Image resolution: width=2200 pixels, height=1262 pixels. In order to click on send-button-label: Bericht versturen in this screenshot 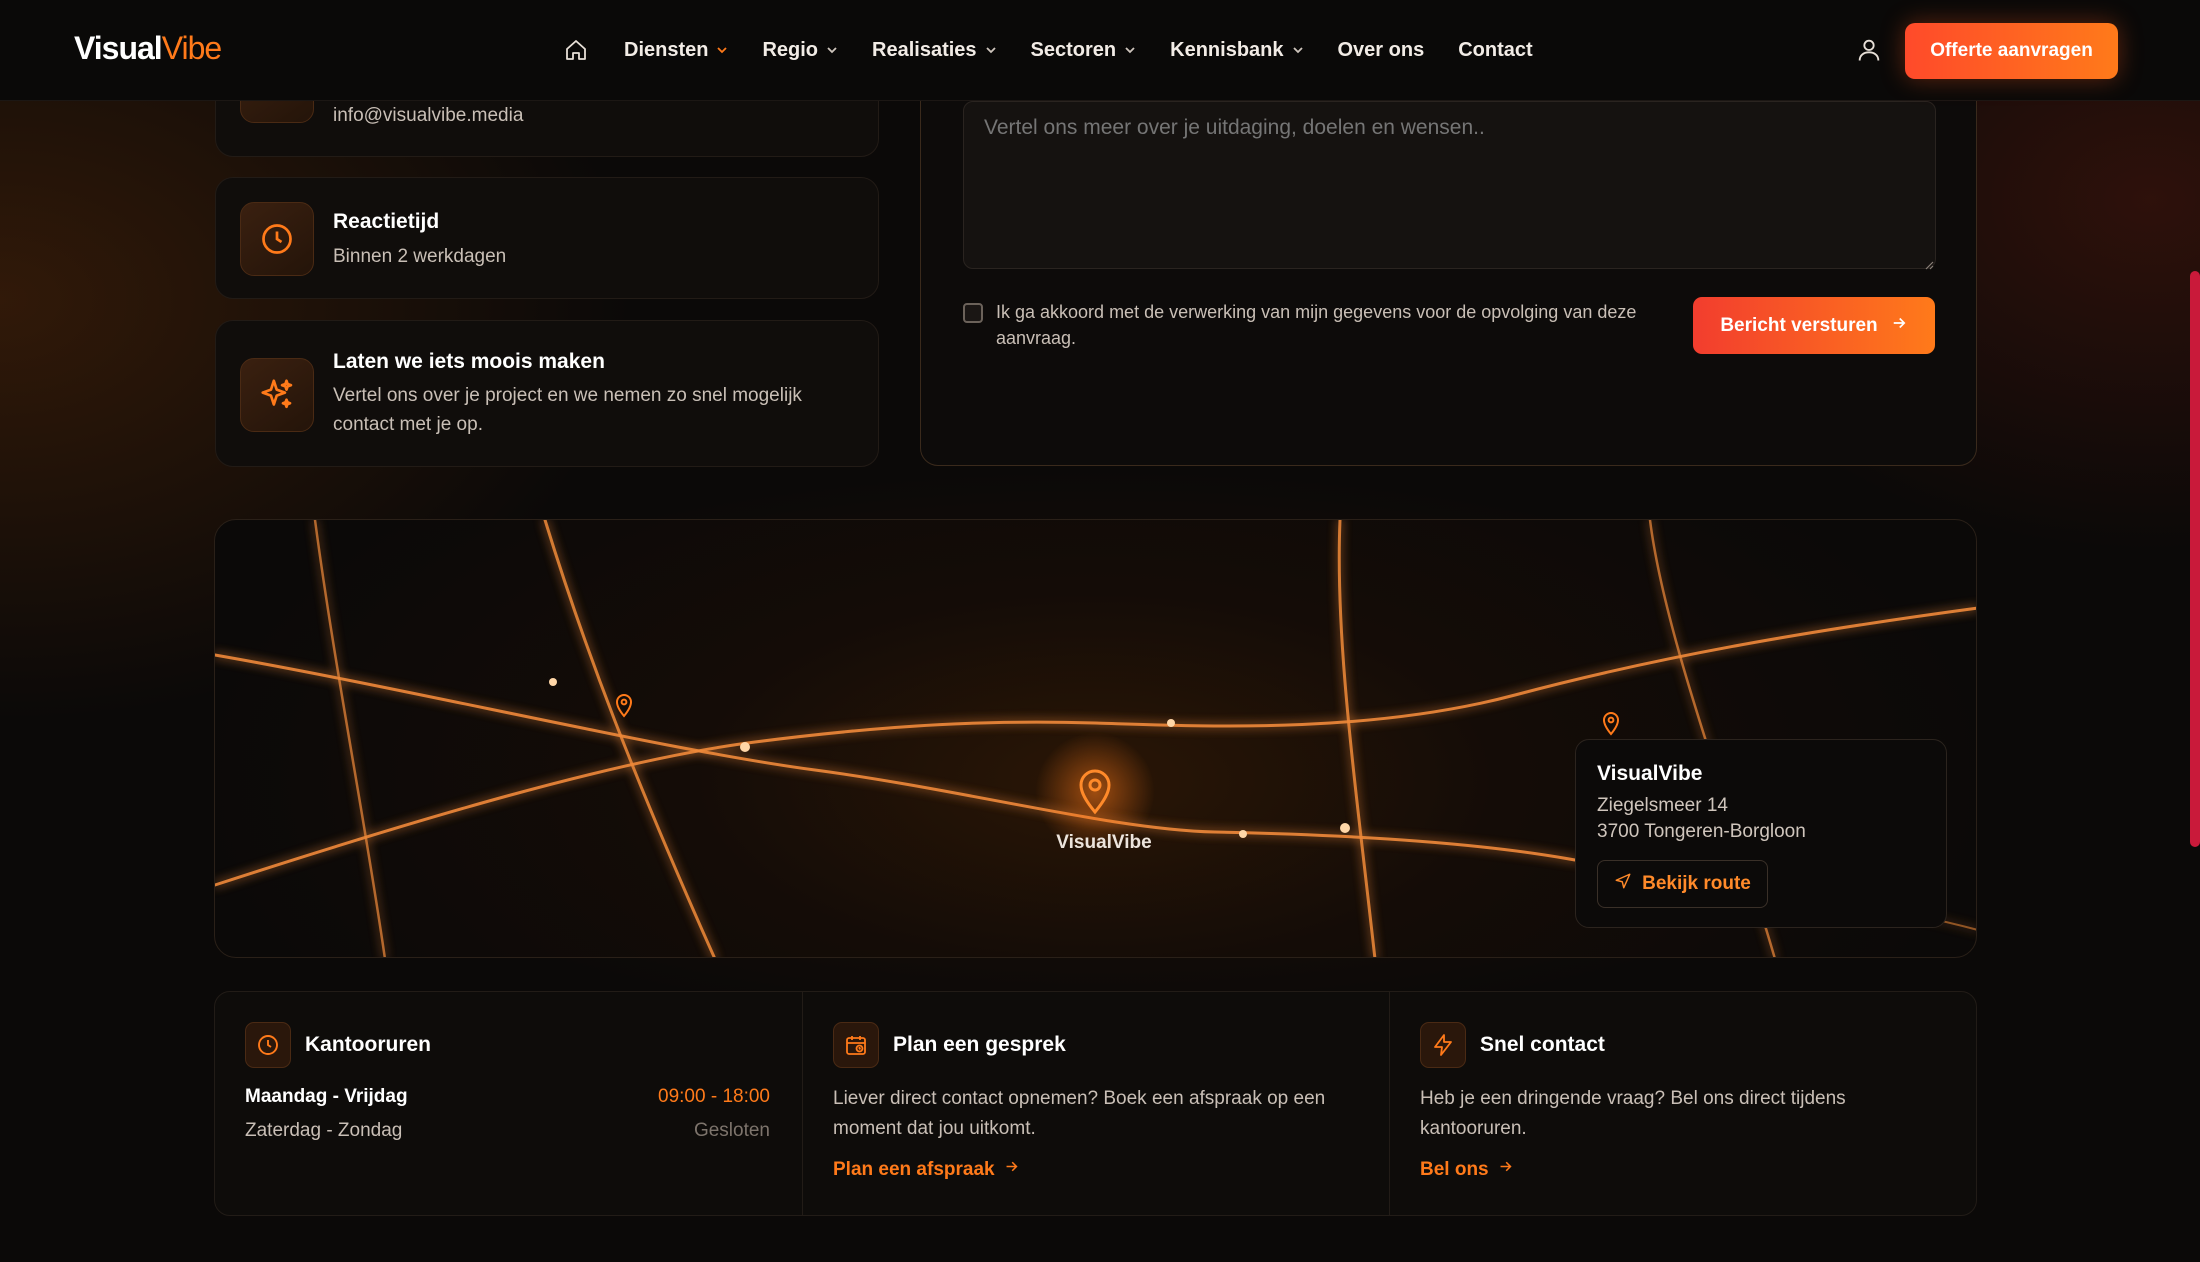, I will do `click(1799, 325)`.